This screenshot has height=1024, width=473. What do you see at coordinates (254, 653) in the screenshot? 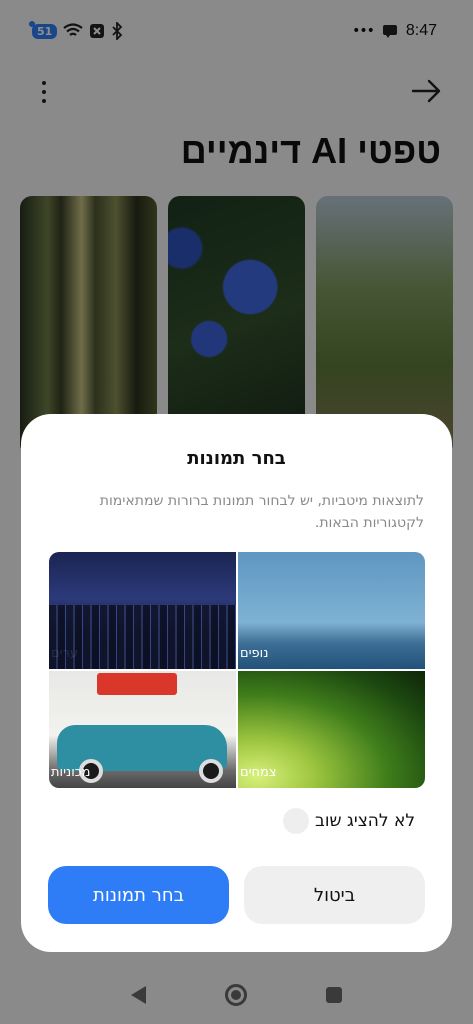
I see `category-label: נופים` at bounding box center [254, 653].